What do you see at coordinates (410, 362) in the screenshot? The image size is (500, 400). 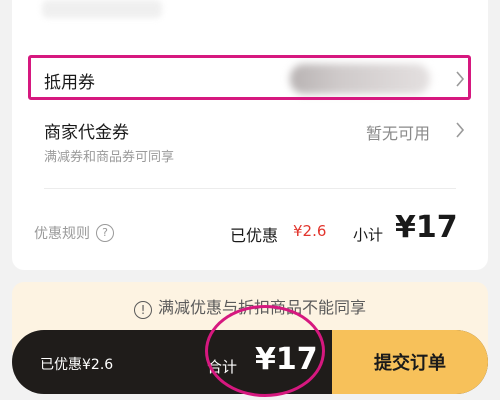 I see `submit-order-button: 提交订单` at bounding box center [410, 362].